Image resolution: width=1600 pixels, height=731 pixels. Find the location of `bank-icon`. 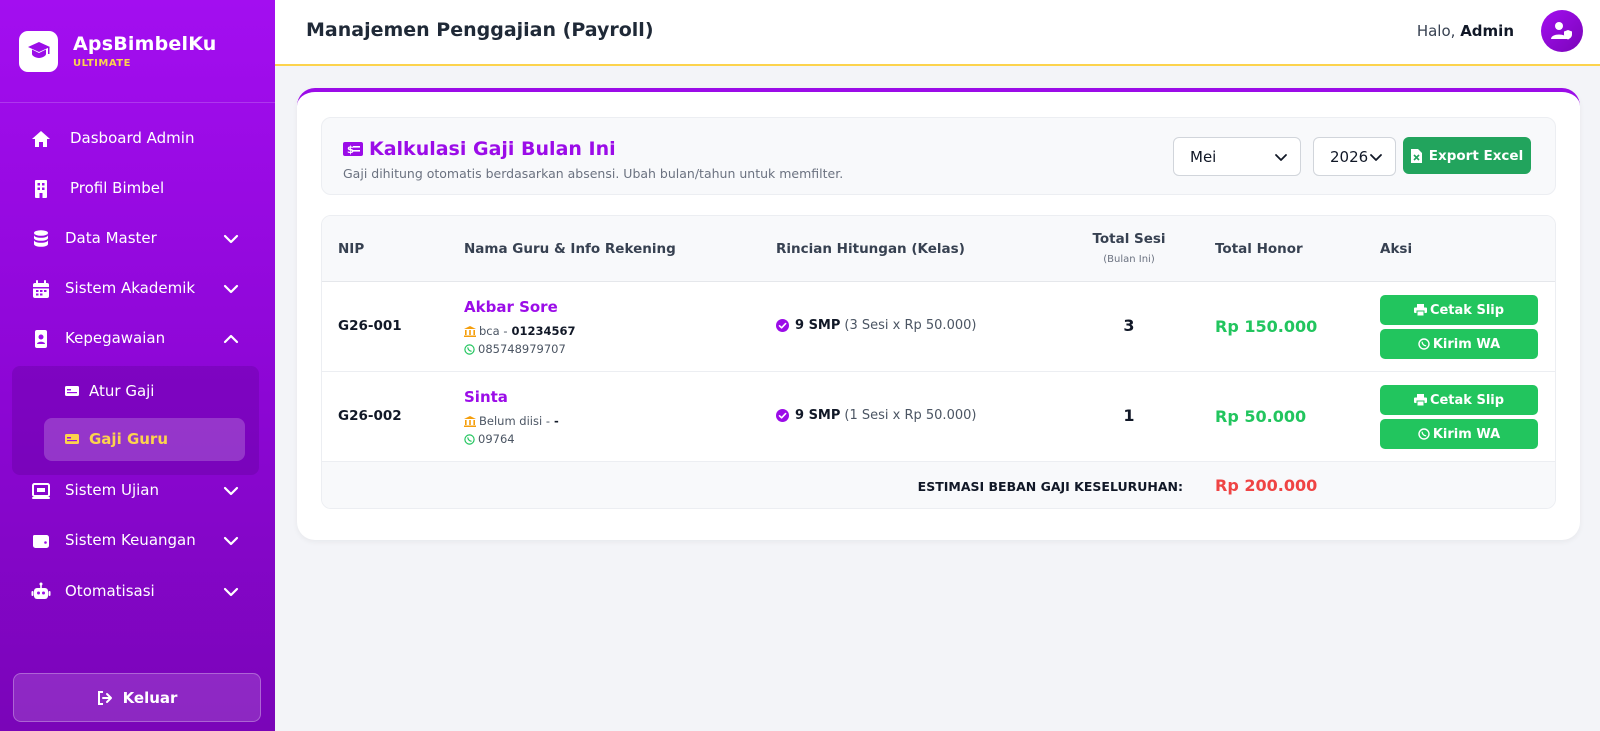

bank-icon is located at coordinates (470, 331).